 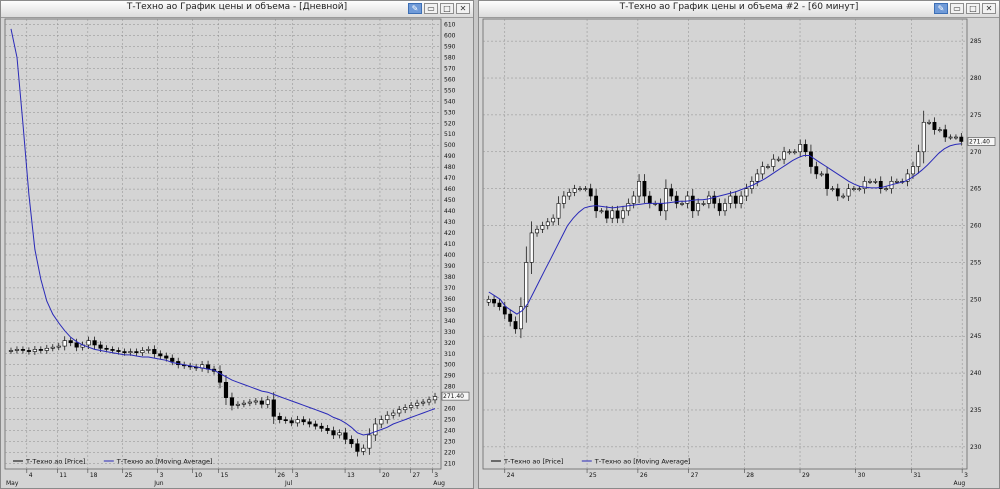 I want to click on y-tick-label: 255, so click(x=976, y=262).